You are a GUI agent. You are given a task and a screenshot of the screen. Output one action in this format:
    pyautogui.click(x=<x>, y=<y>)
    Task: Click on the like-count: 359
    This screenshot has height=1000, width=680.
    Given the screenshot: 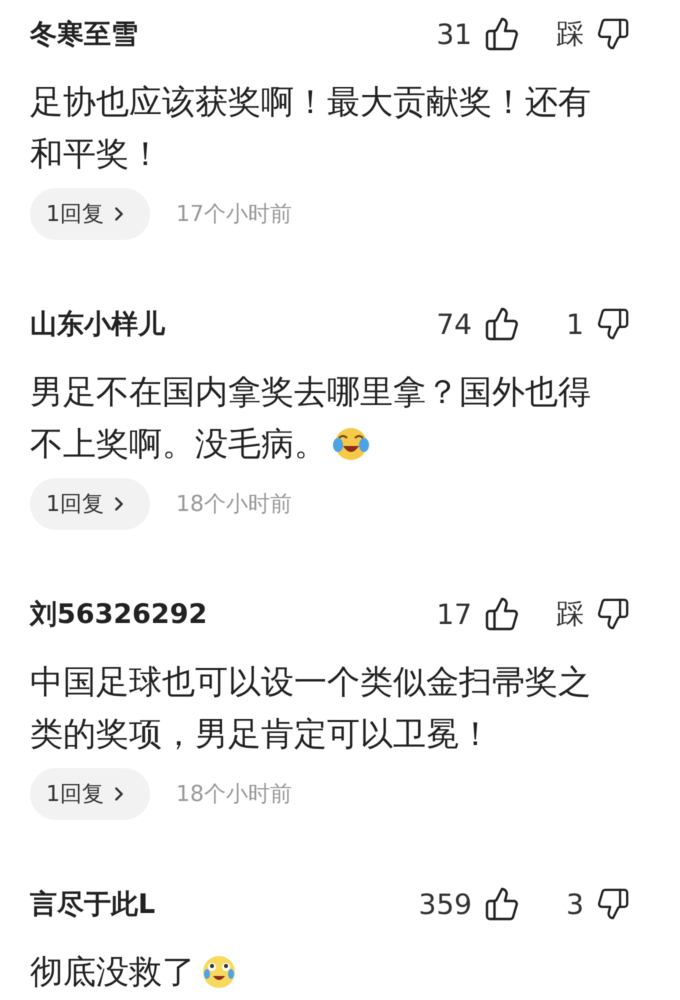 What is the action you would take?
    pyautogui.click(x=445, y=904)
    